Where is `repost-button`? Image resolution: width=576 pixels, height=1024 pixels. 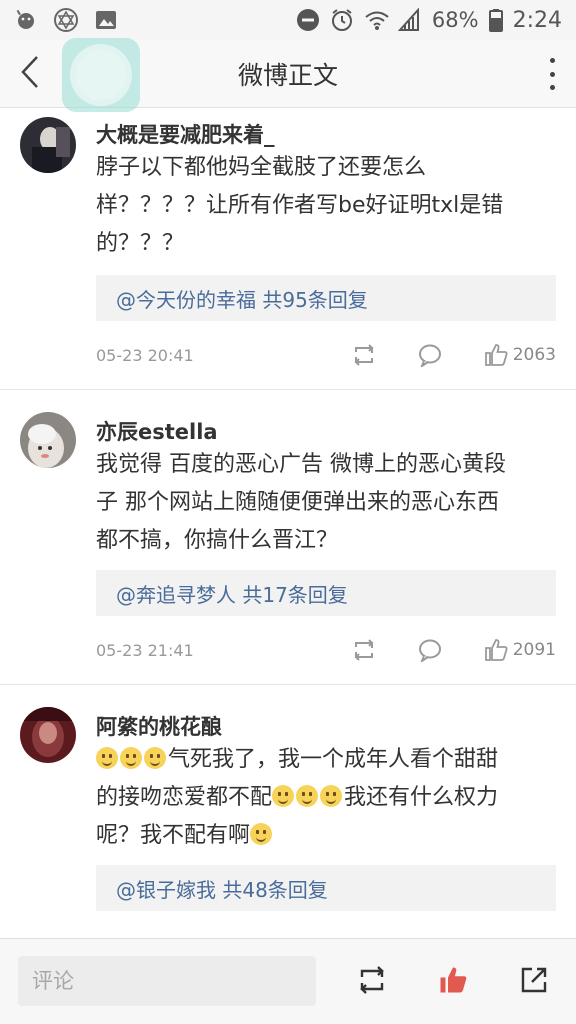
repost-button is located at coordinates (372, 980).